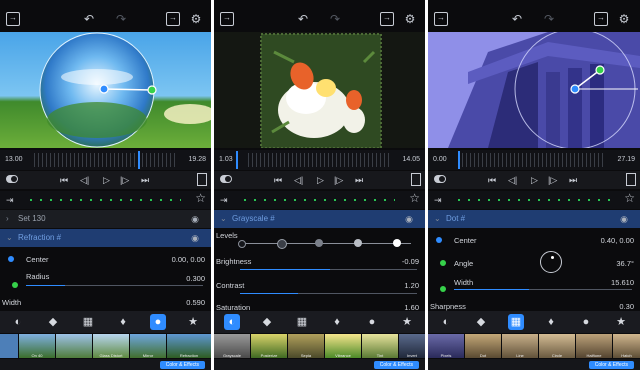 The height and width of the screenshot is (370, 640). What do you see at coordinates (483, 346) in the screenshot?
I see `effect-thumb: Dot` at bounding box center [483, 346].